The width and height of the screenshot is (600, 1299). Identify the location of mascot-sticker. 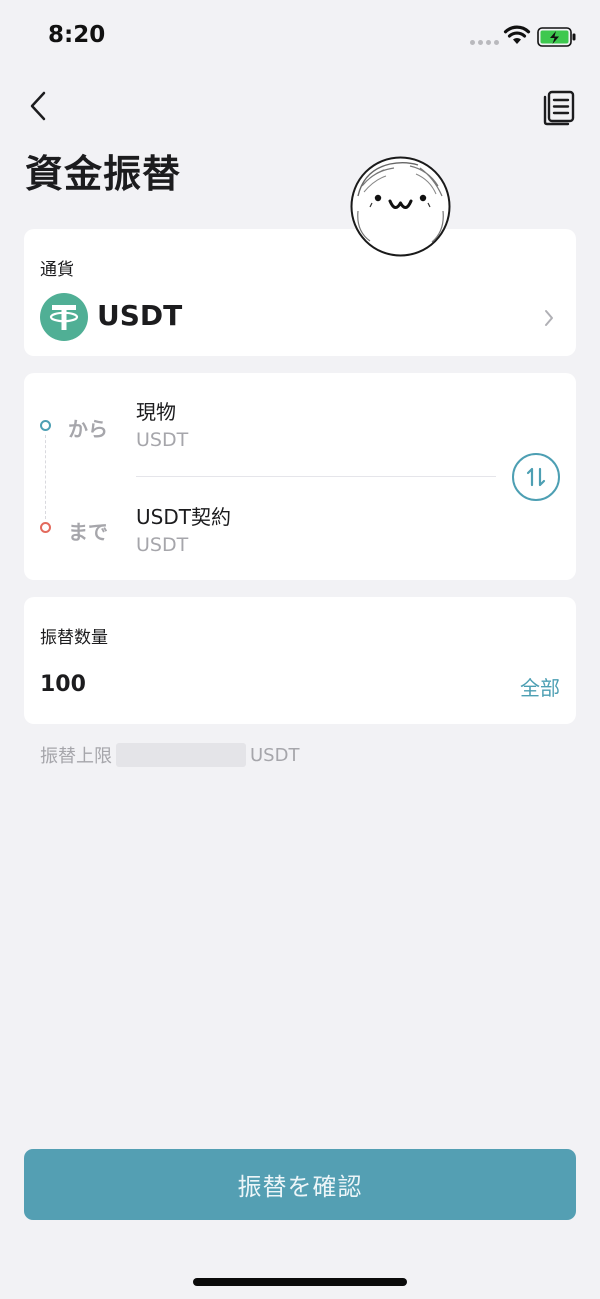
(400, 206).